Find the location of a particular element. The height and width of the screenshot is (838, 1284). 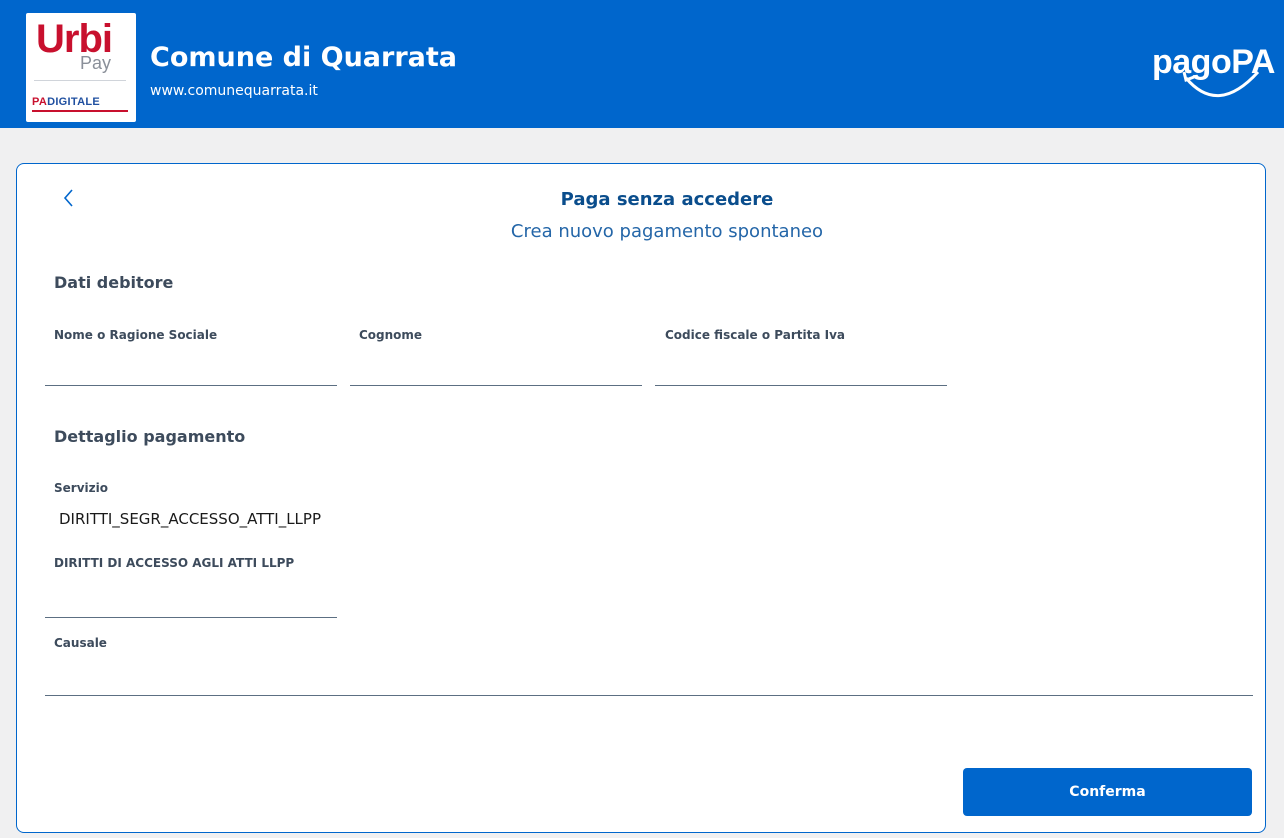

site-title: Comune di Quarrata is located at coordinates (304, 57).